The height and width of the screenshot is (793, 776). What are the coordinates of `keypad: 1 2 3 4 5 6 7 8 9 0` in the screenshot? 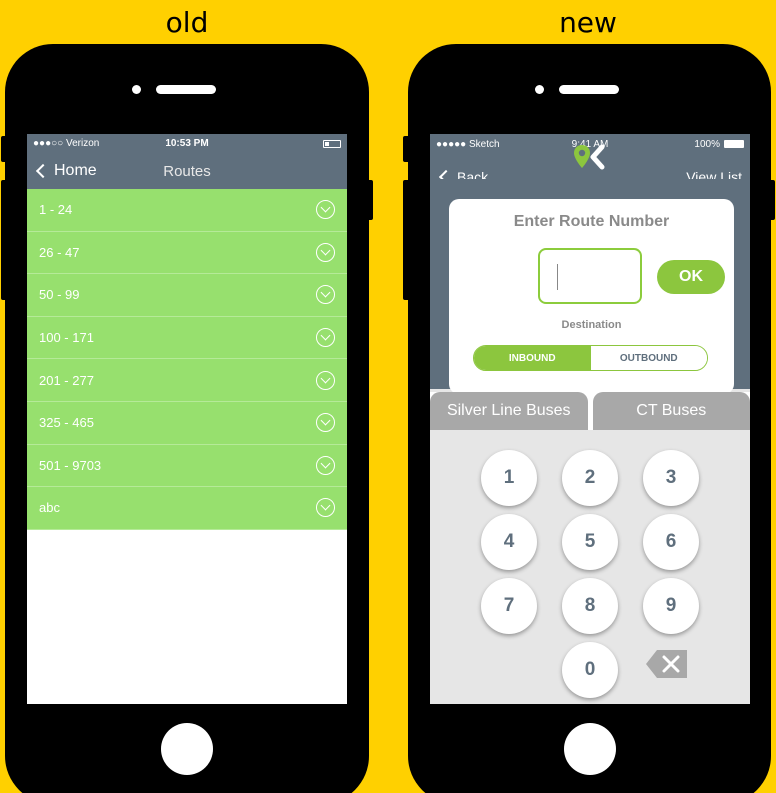 It's located at (590, 567).